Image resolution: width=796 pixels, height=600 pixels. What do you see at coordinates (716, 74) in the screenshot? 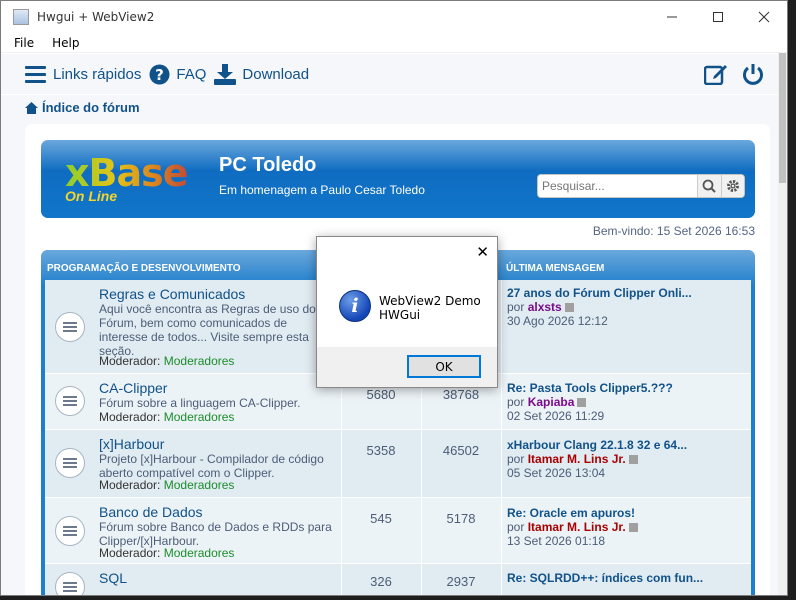
I see `edit-profile-icon` at bounding box center [716, 74].